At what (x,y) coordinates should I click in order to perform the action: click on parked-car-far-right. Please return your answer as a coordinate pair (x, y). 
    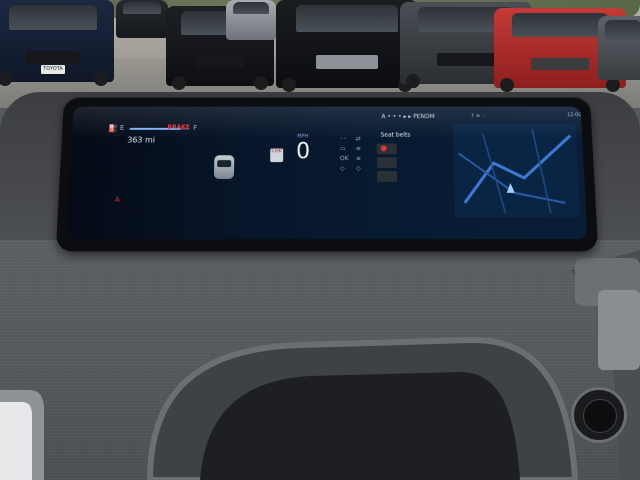
    Looking at the image, I should click on (619, 48).